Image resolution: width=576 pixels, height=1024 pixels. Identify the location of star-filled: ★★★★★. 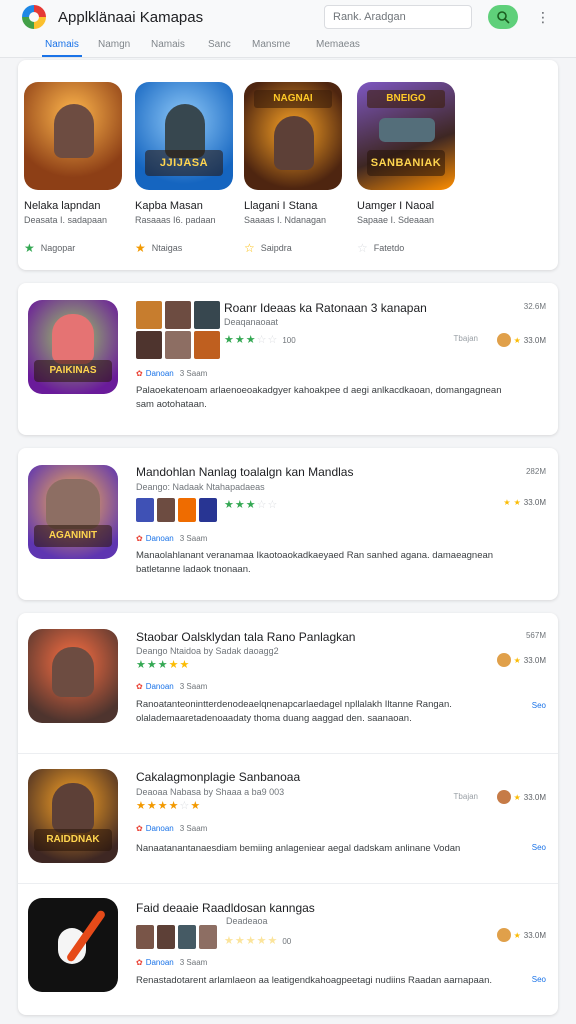
(251, 941).